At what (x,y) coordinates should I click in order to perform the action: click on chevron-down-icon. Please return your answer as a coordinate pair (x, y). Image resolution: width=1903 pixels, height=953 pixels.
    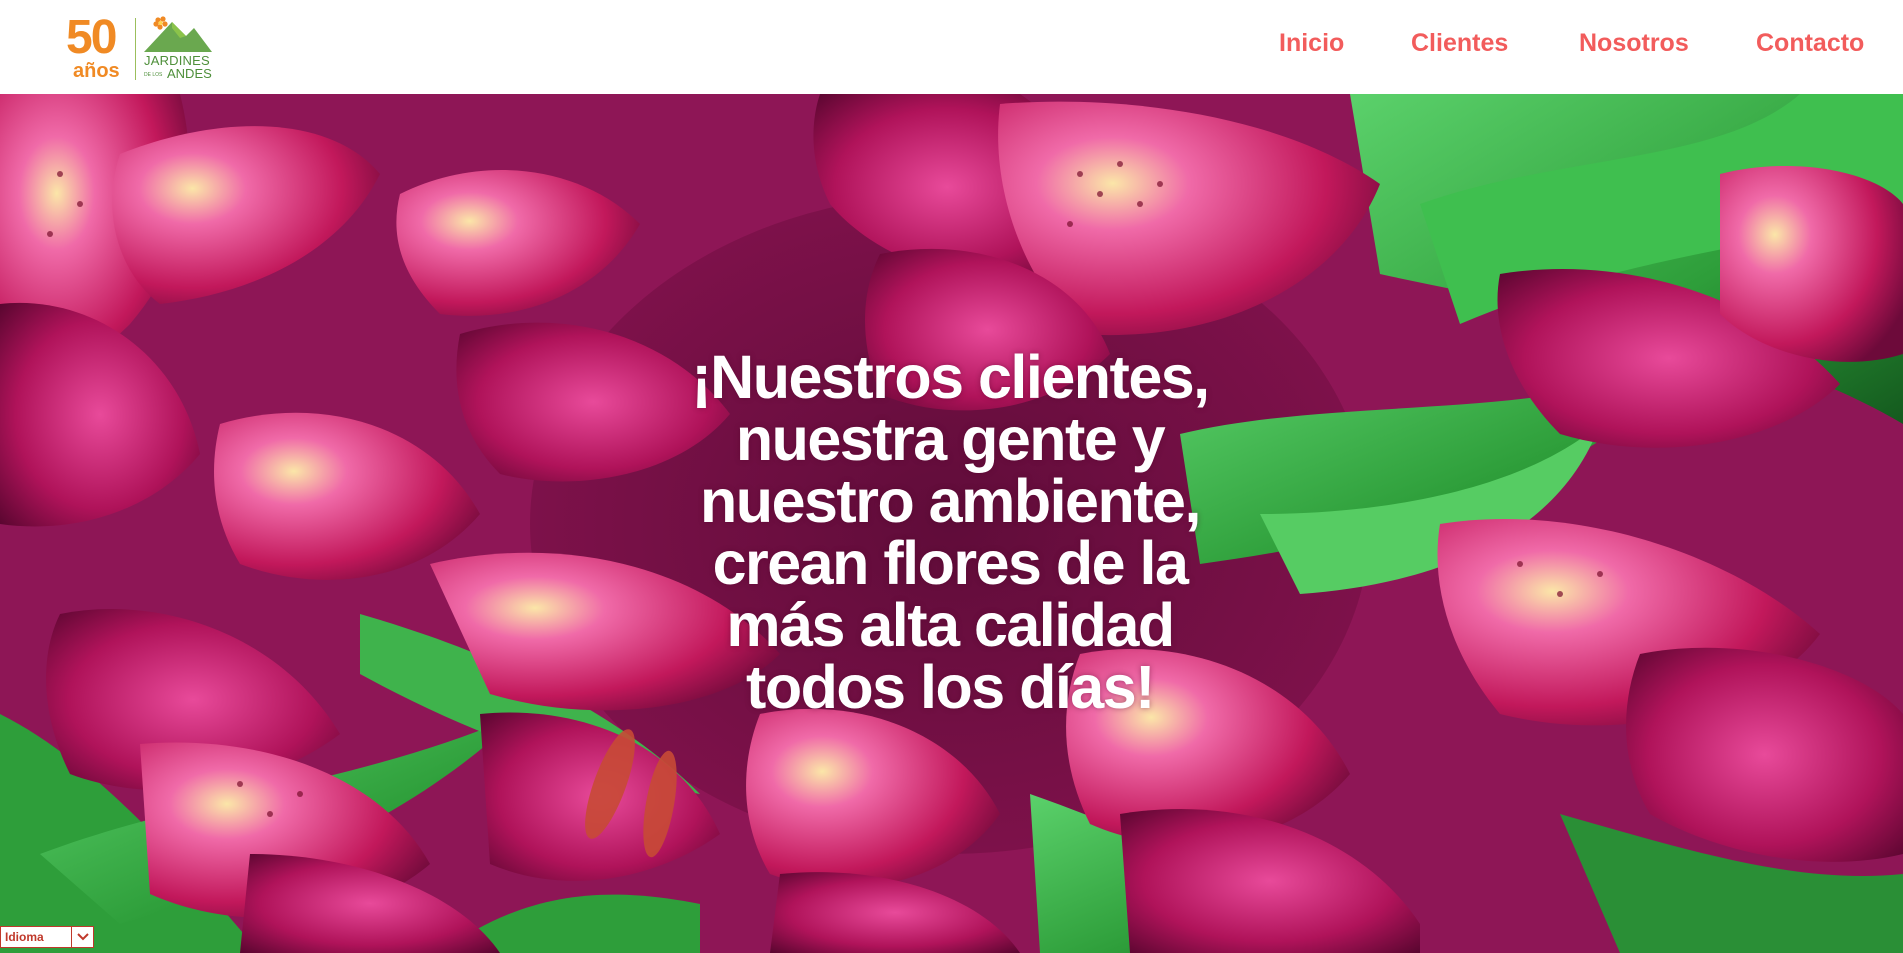
    Looking at the image, I should click on (83, 937).